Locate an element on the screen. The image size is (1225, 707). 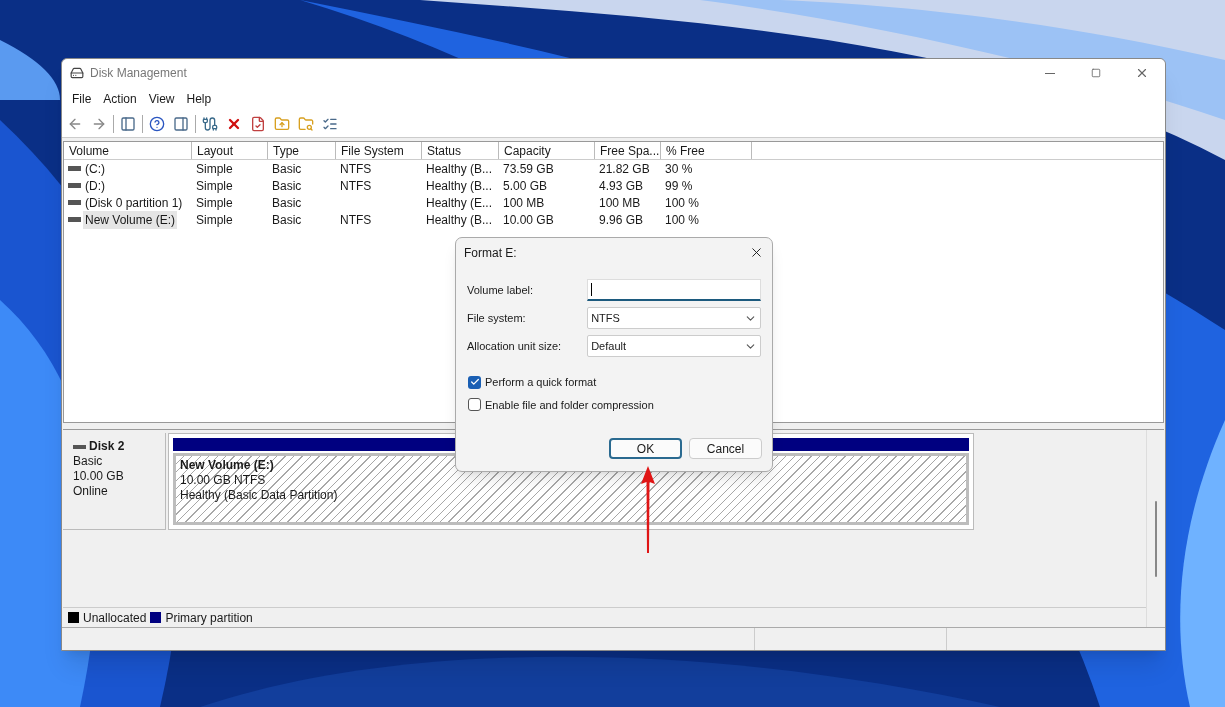
field-label: Volume label: is located at coordinates (501, 290).